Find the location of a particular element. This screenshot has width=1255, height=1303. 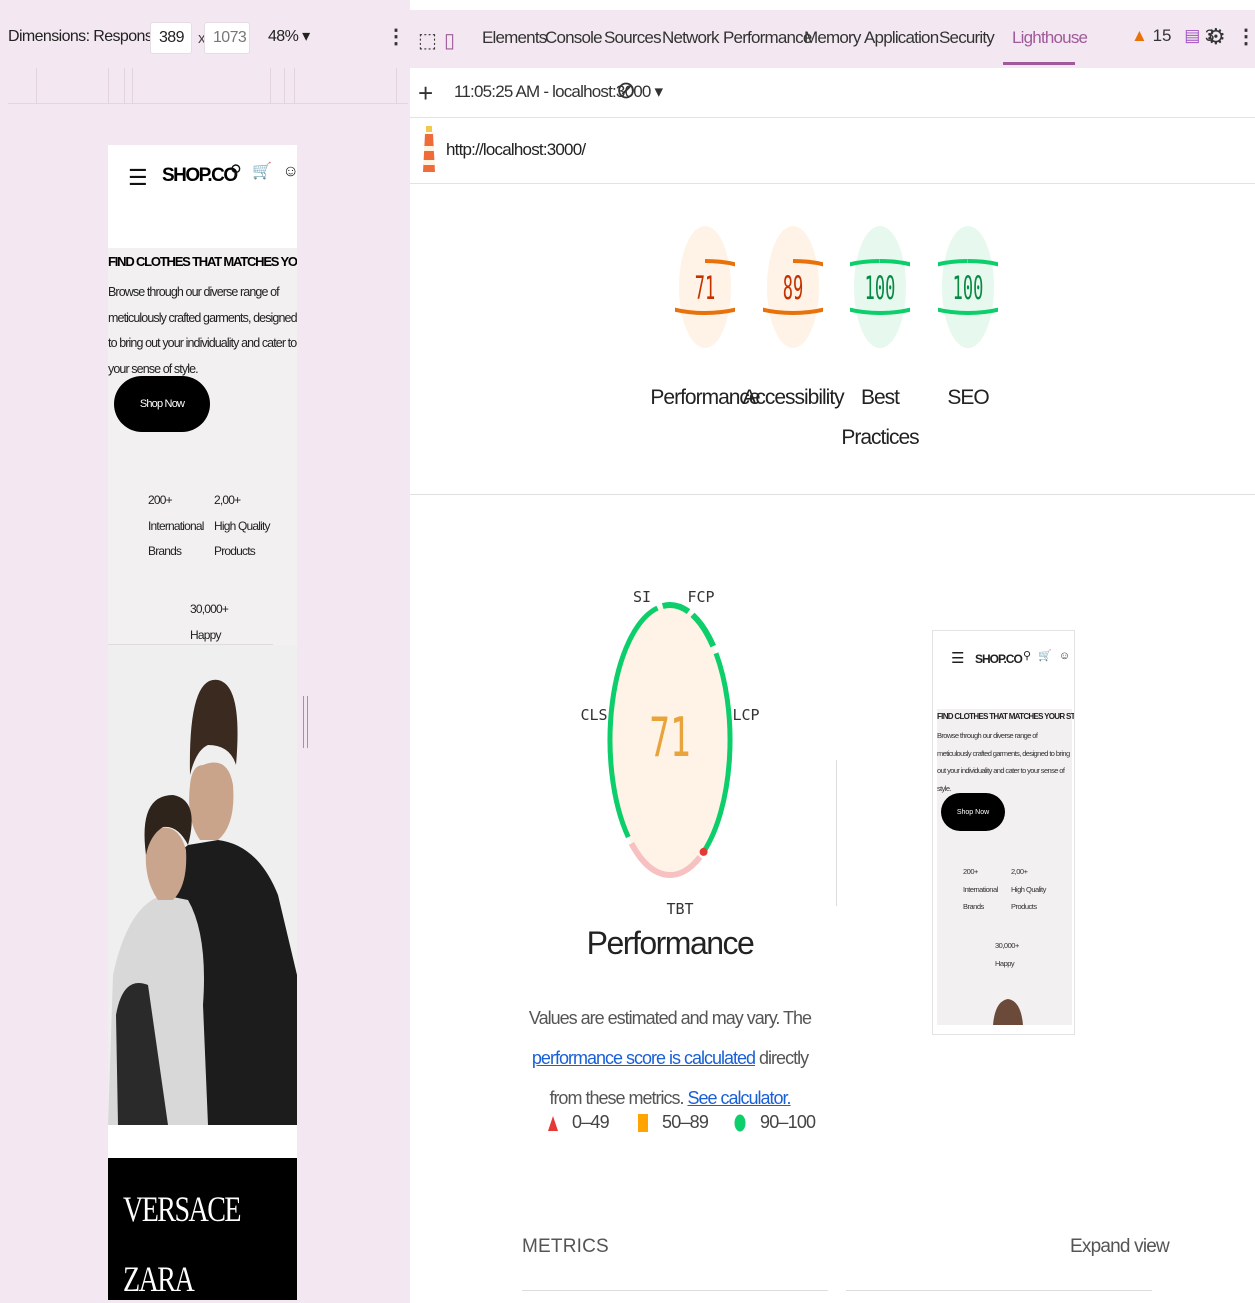

stat-products: 2,00+ High Quality Products is located at coordinates (242, 526).